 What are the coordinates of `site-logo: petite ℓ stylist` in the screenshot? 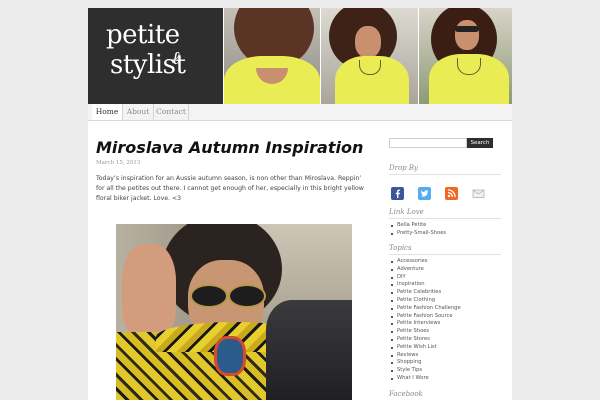 It's located at (155, 56).